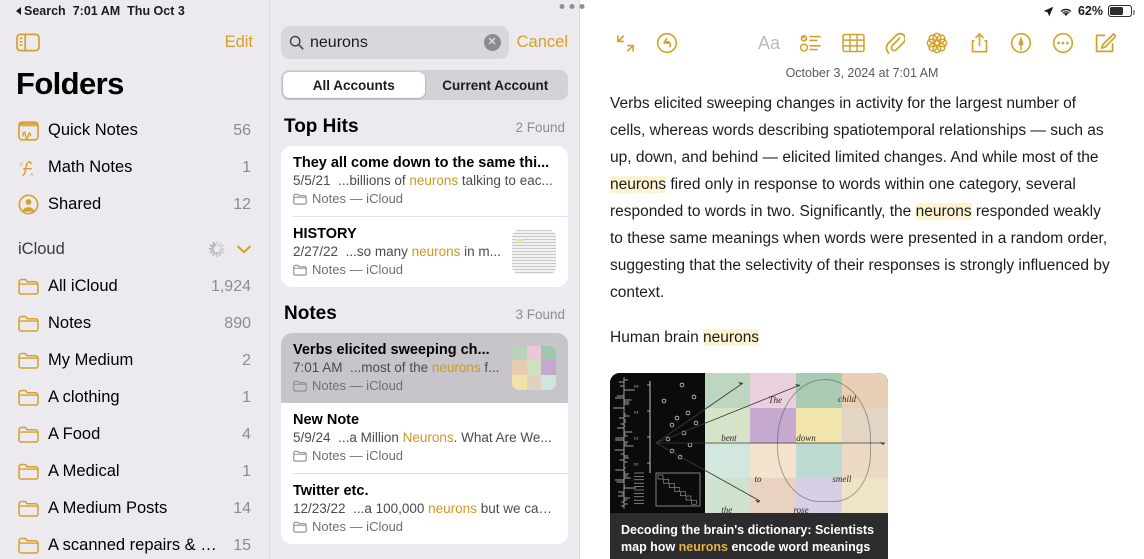  Describe the element at coordinates (31, 204) in the screenshot. I see `shared-person-icon` at that location.